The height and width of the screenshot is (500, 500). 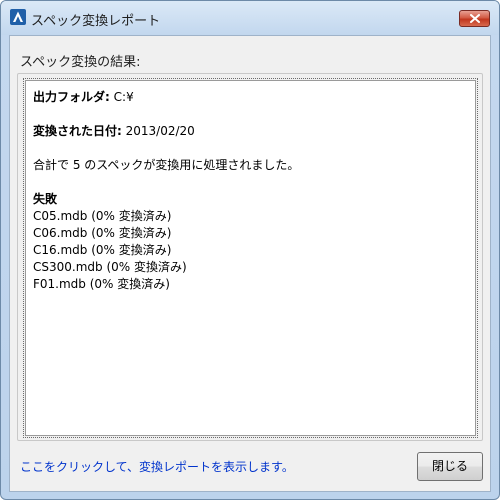 What do you see at coordinates (123, 97) in the screenshot?
I see `output-folder-value: C:¥` at bounding box center [123, 97].